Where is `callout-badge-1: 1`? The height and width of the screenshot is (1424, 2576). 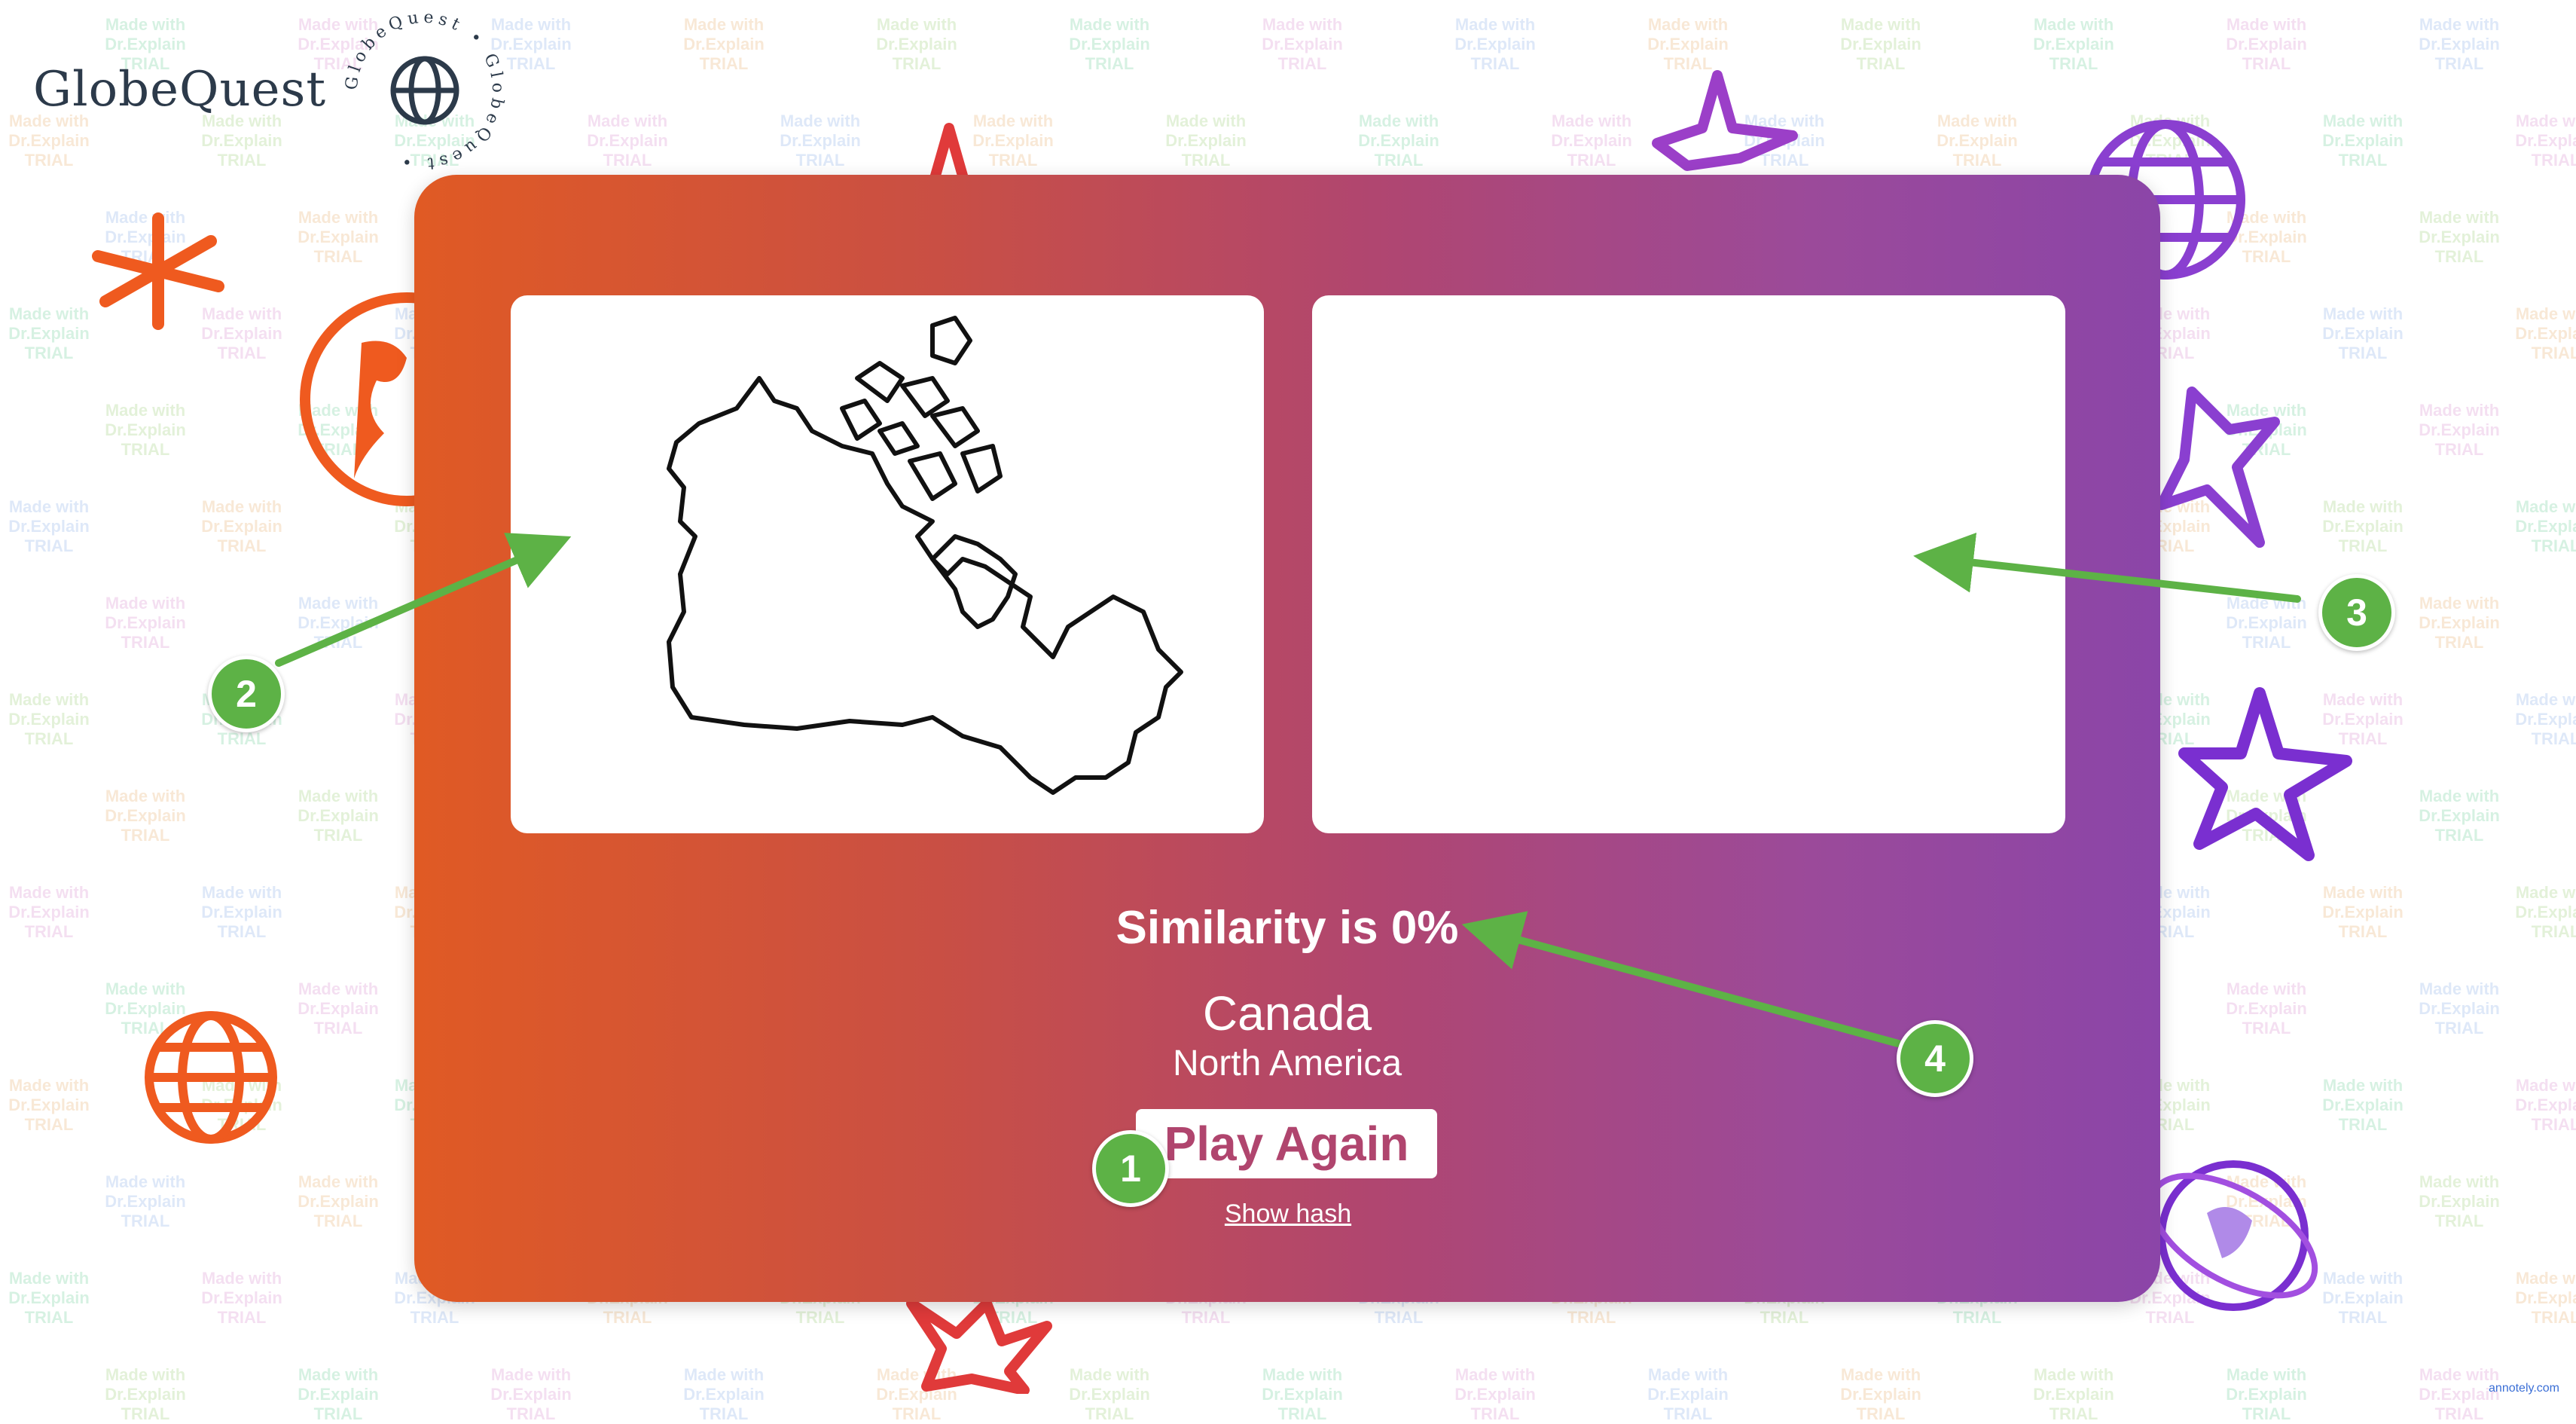
callout-badge-1: 1 is located at coordinates (1131, 1168).